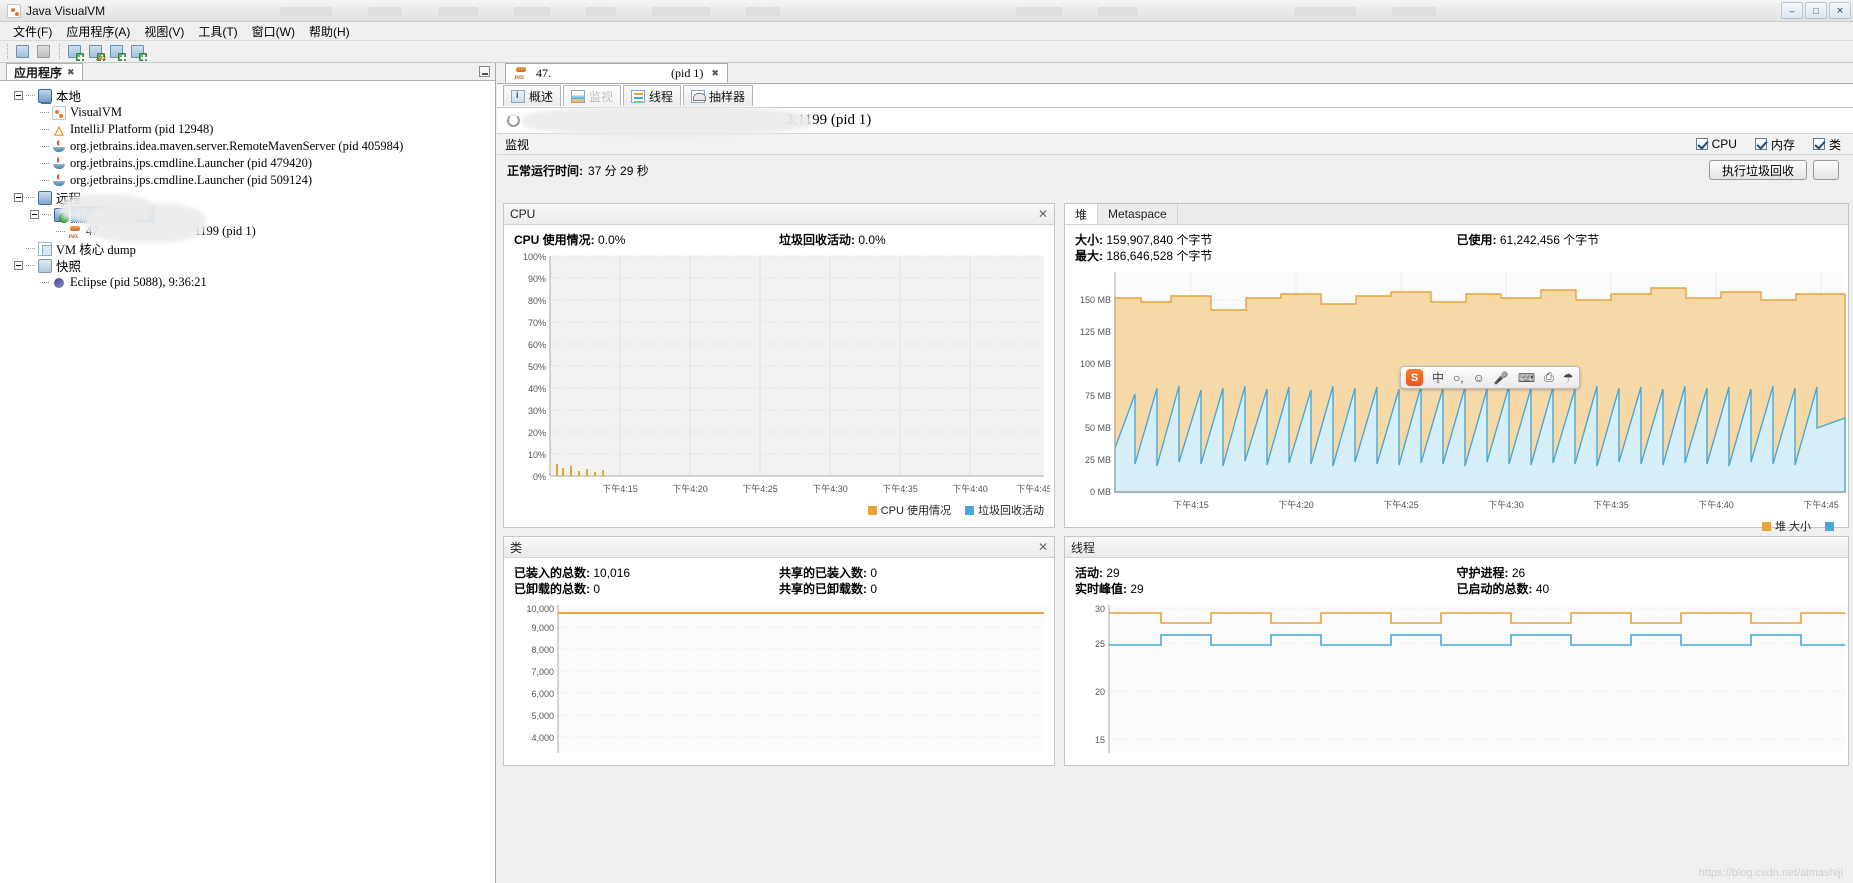  Describe the element at coordinates (217, 31) in the screenshot. I see `menu-tools: 工具(T)` at that location.